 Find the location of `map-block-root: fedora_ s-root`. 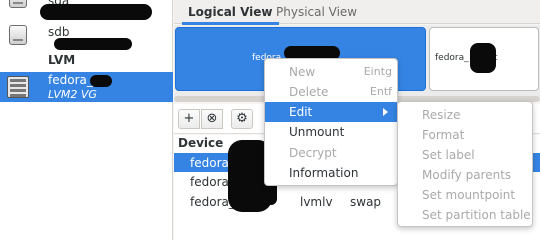

map-block-root: fedora_ s-root is located at coordinates (484, 59).